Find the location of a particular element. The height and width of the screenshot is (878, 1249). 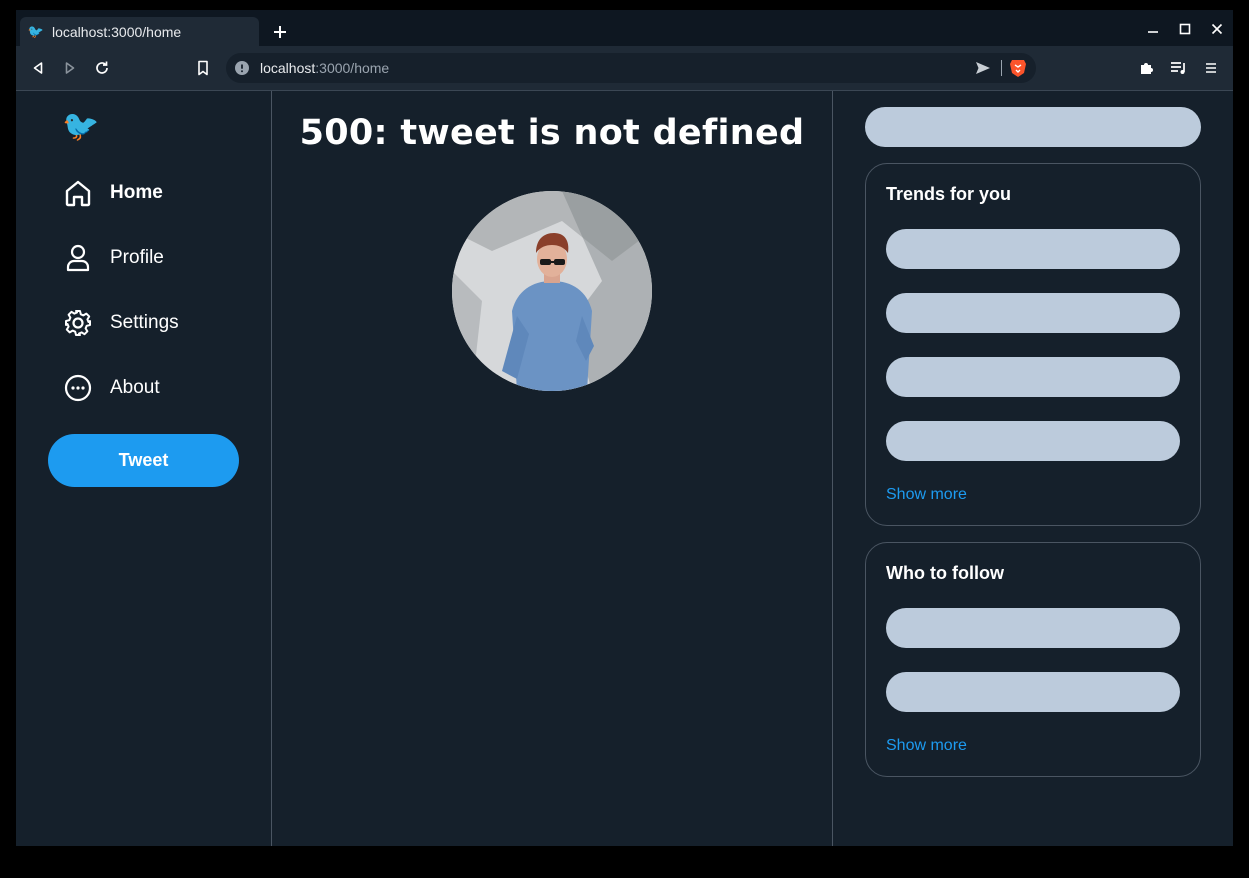

sidebar-item-about: About is located at coordinates (111, 388).